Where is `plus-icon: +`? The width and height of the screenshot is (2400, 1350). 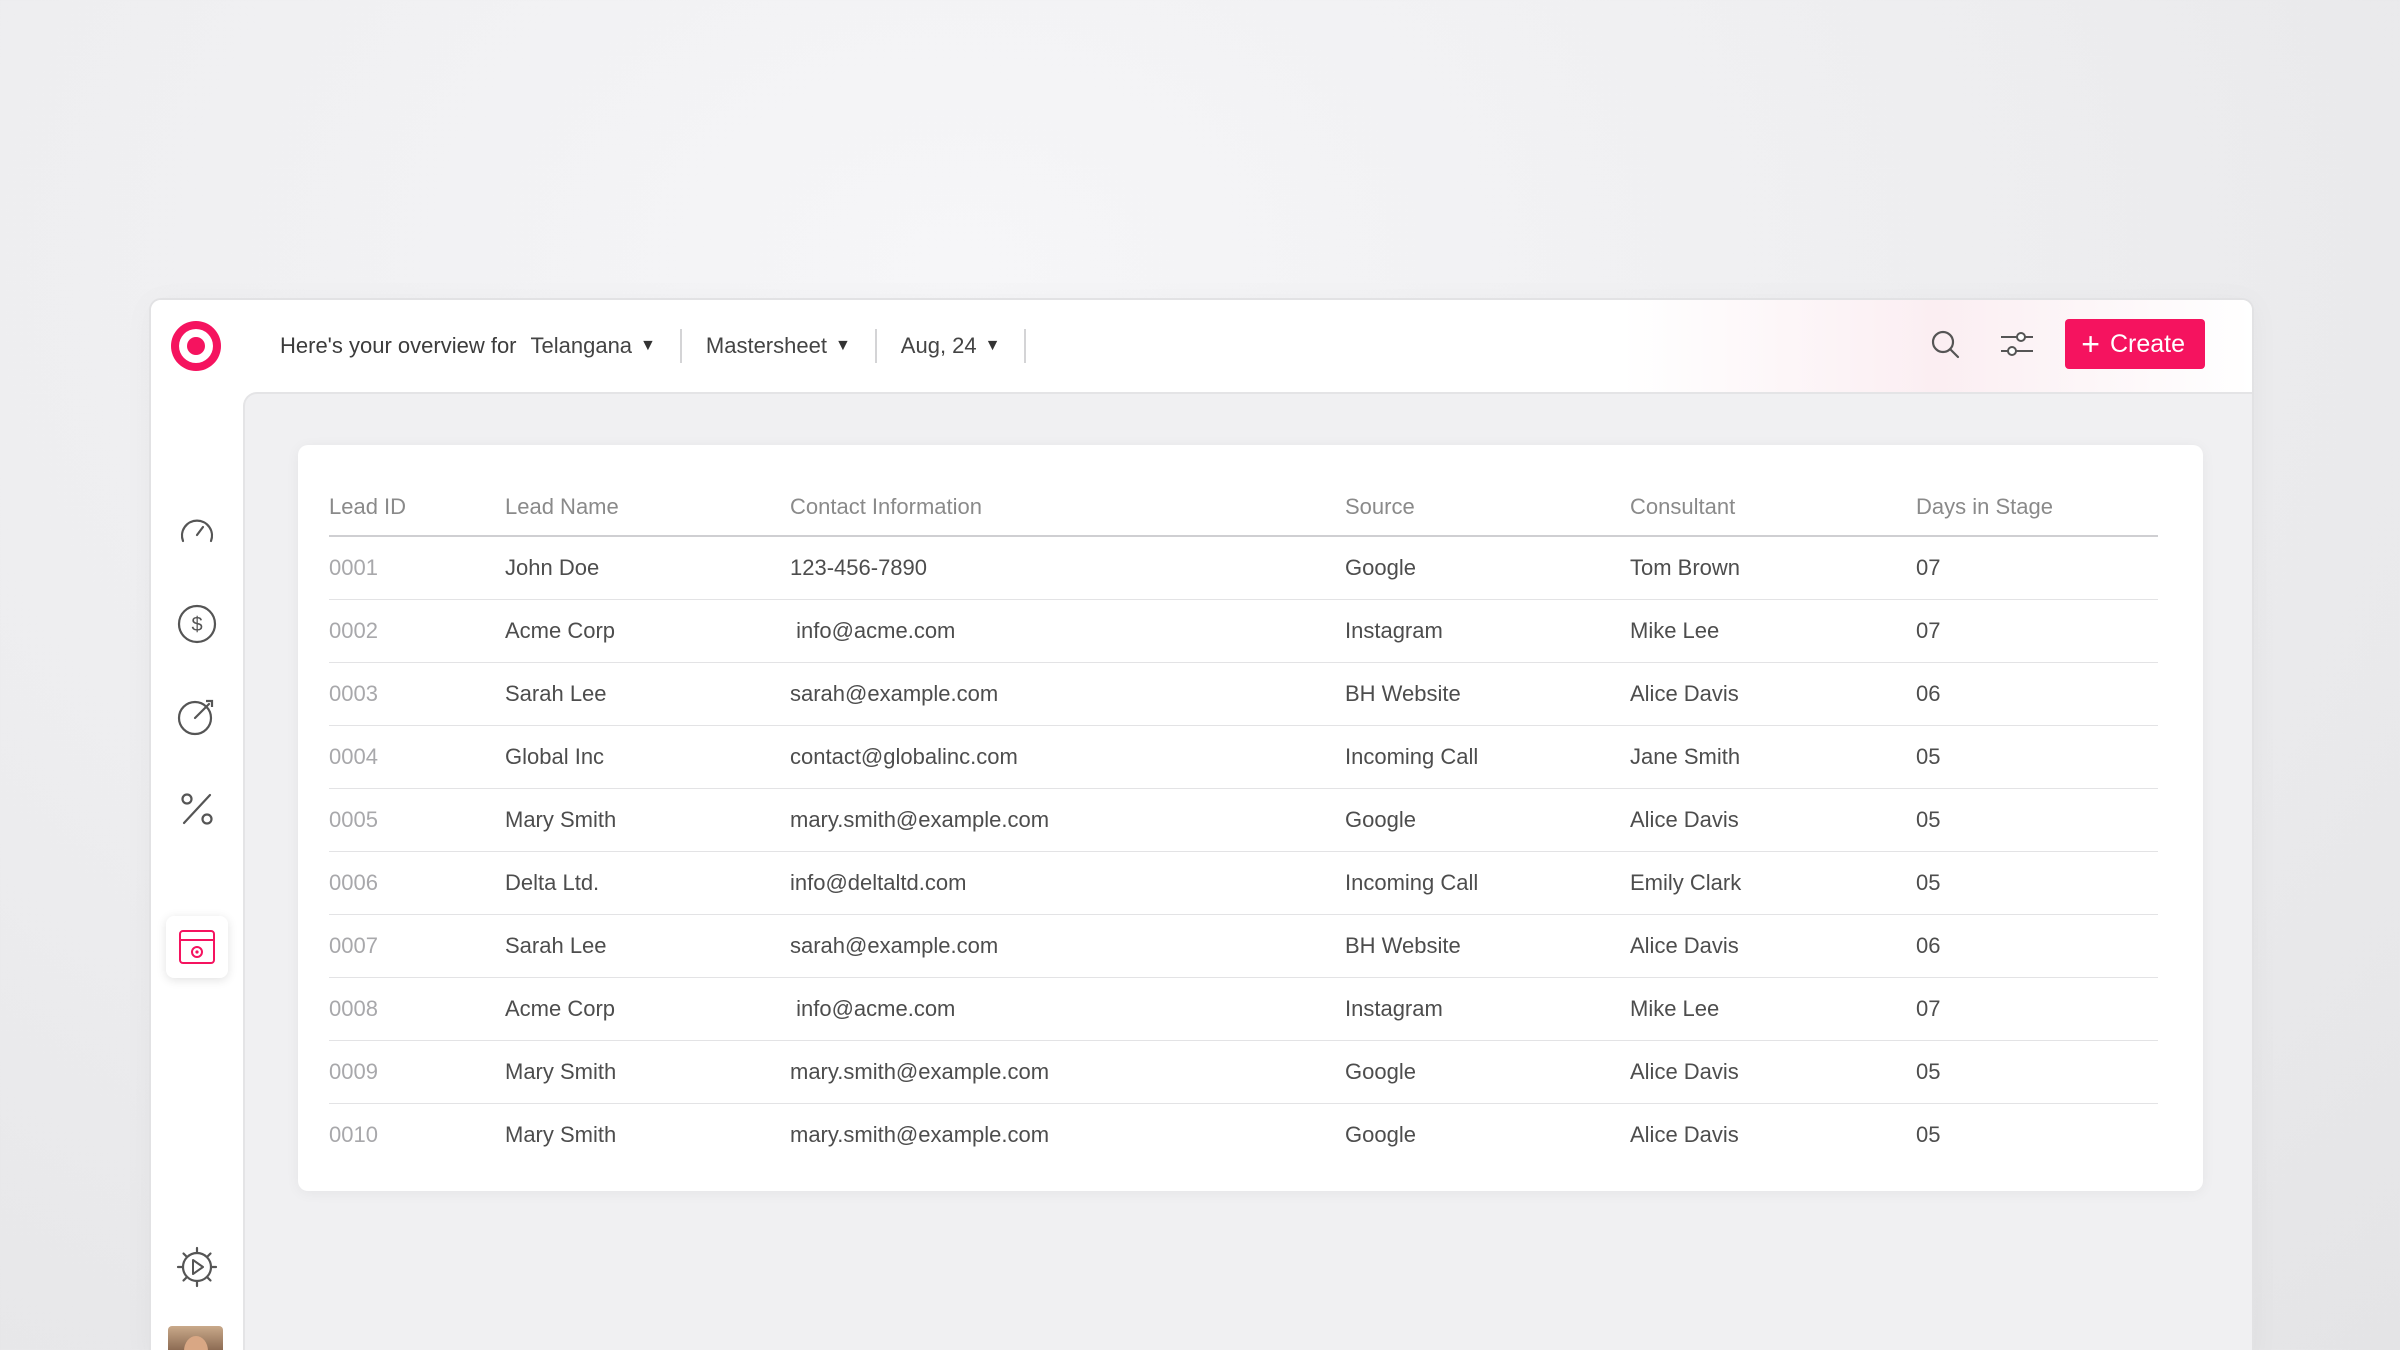 plus-icon: + is located at coordinates (2090, 344).